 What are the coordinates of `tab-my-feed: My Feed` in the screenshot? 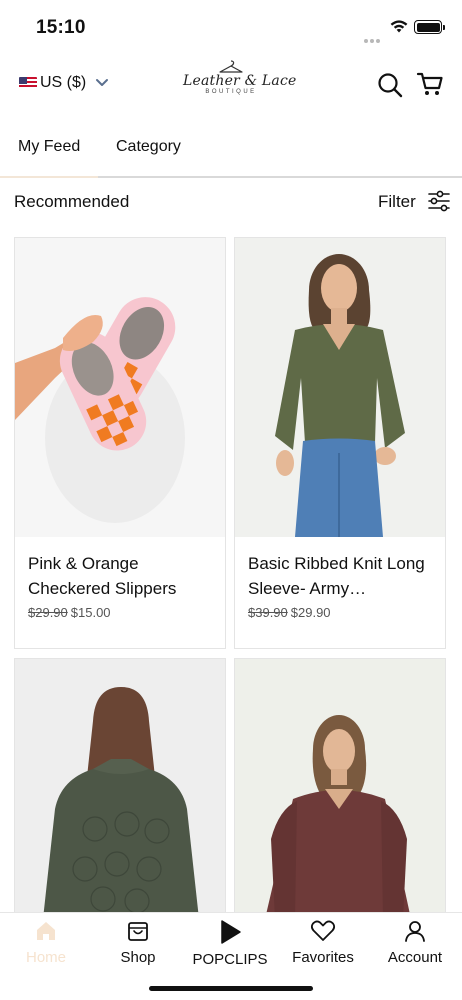 It's located at (49, 147).